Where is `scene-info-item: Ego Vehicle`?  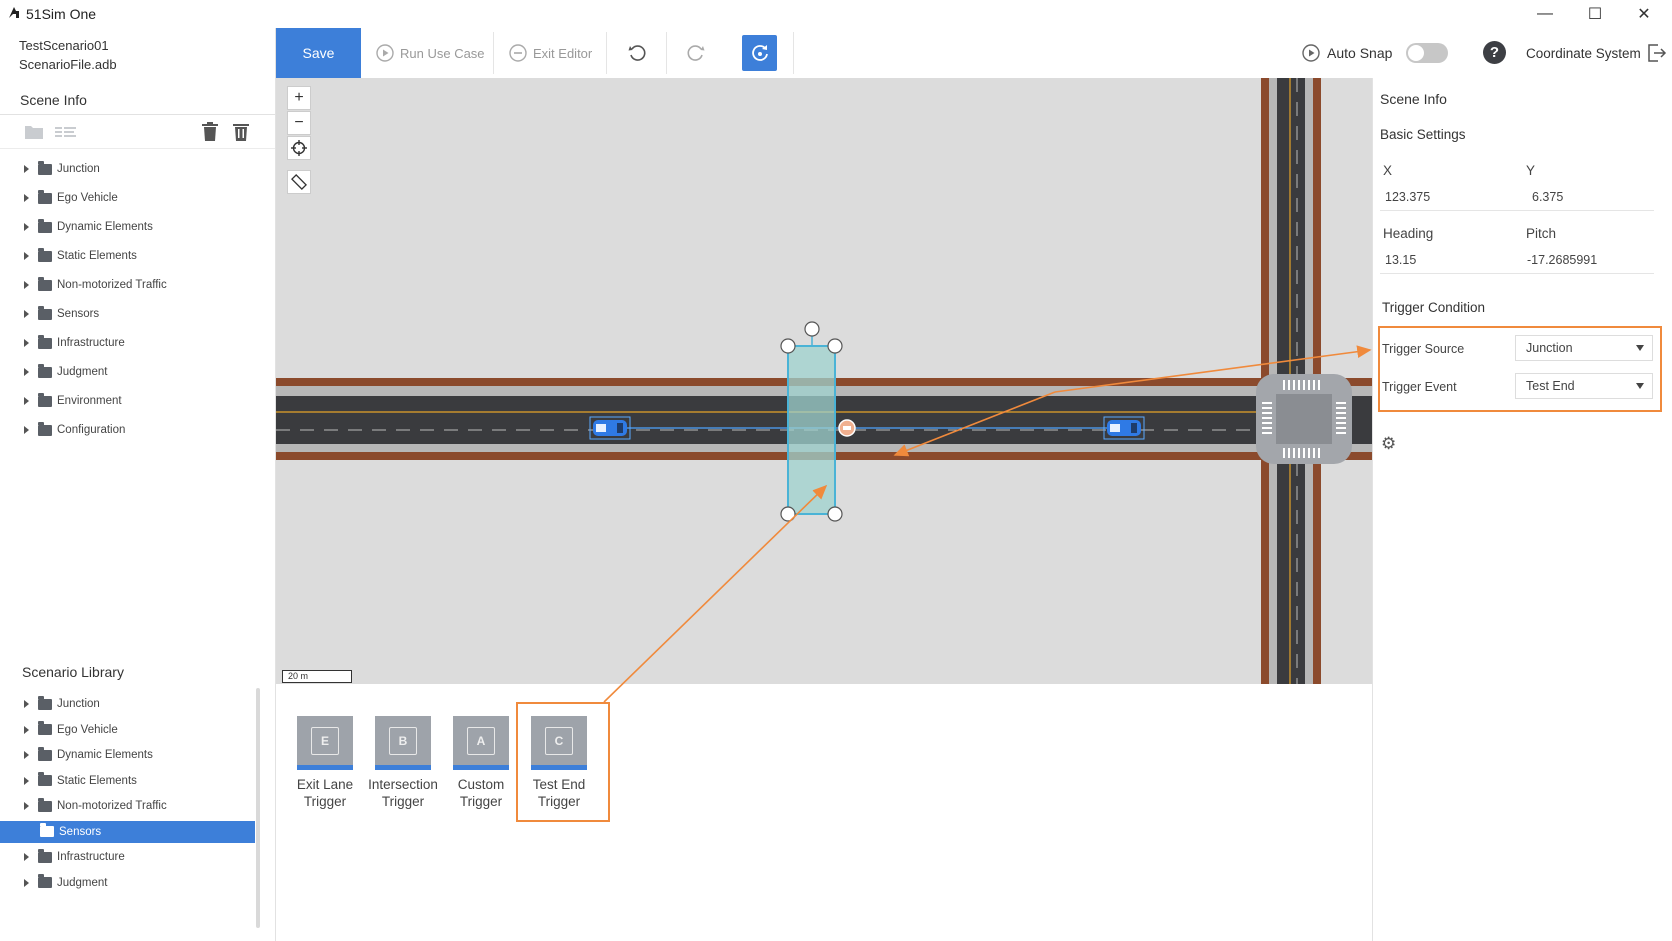 scene-info-item: Ego Vehicle is located at coordinates (71, 198).